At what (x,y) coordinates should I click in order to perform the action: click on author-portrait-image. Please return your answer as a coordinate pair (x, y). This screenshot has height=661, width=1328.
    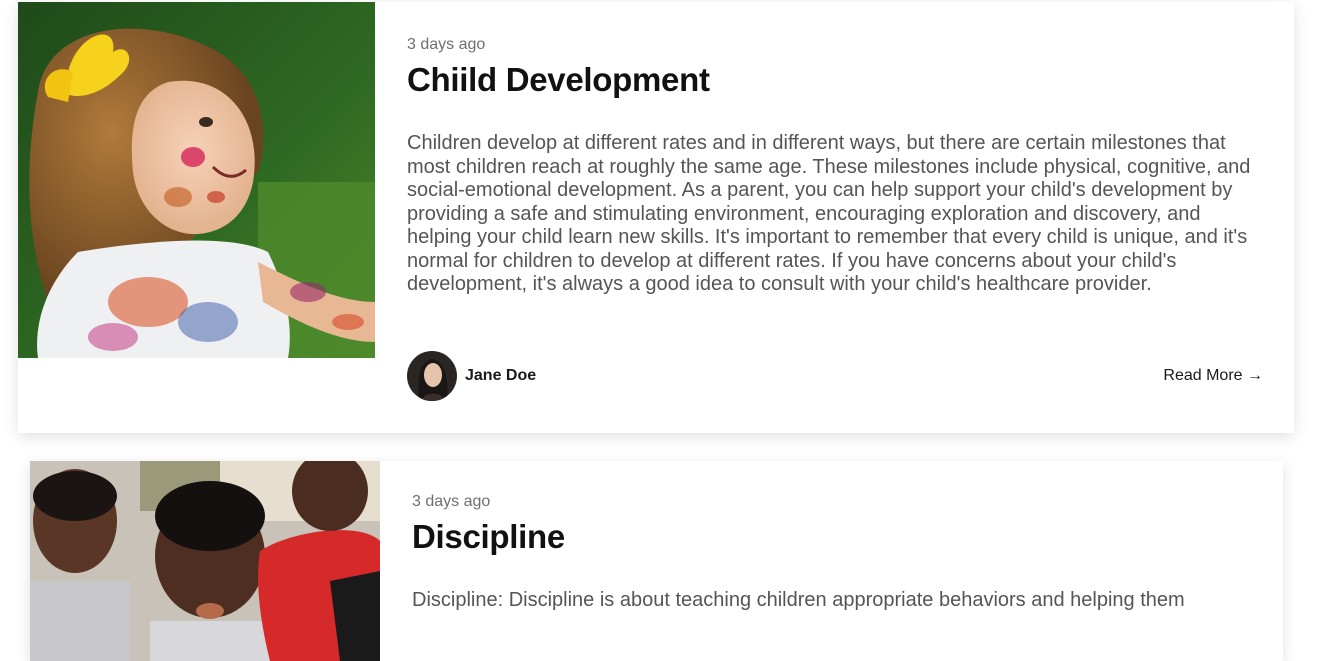
    Looking at the image, I should click on (432, 376).